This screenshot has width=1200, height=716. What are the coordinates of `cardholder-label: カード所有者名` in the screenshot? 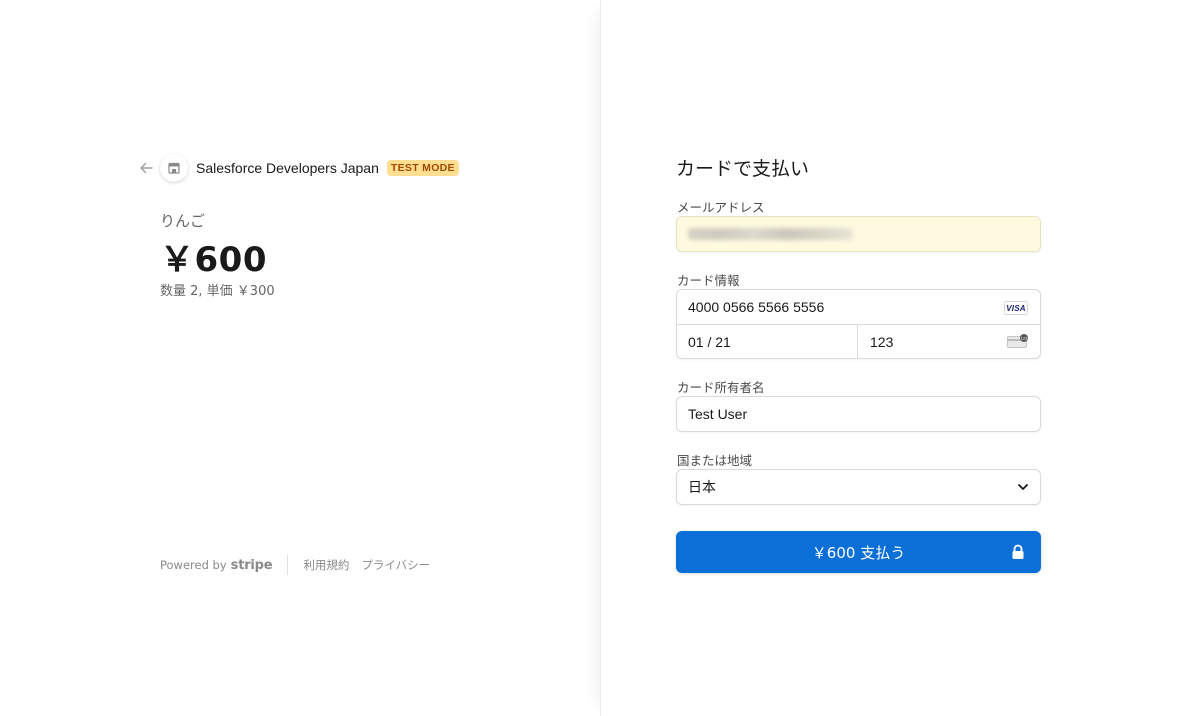 It's located at (721, 387).